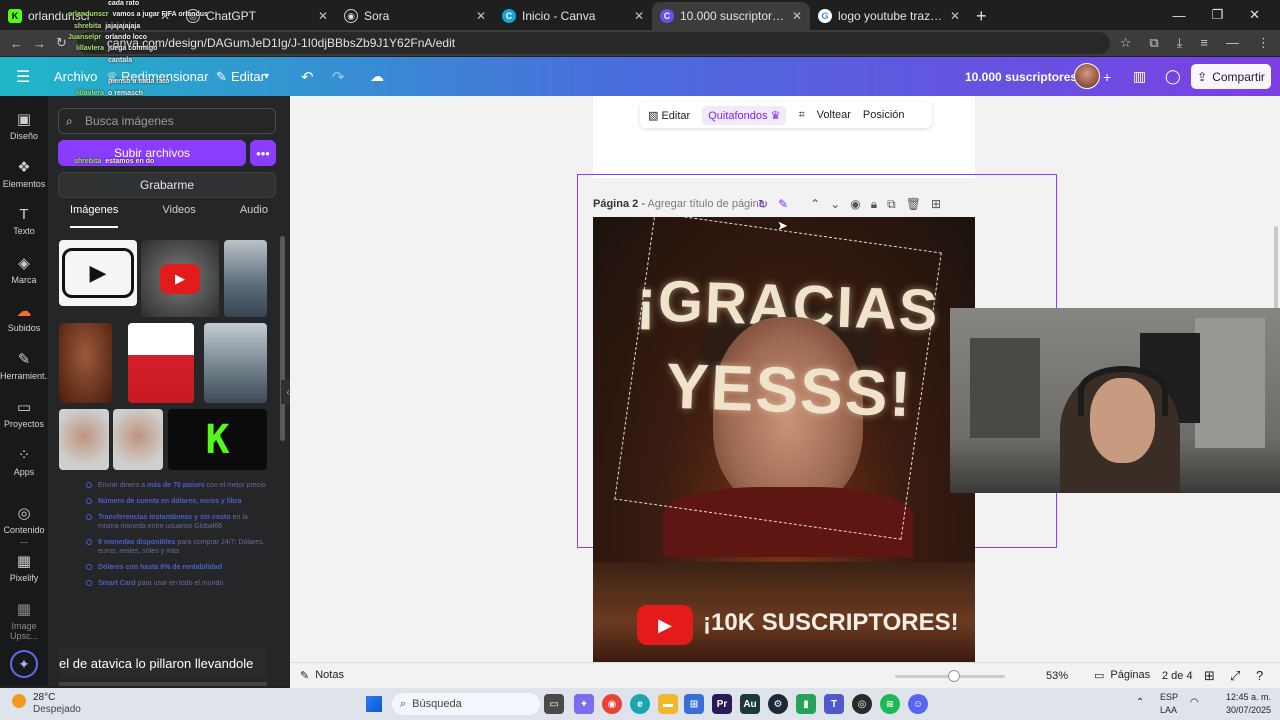 The height and width of the screenshot is (720, 1280). I want to click on file-explorer-icon: ▬, so click(668, 704).